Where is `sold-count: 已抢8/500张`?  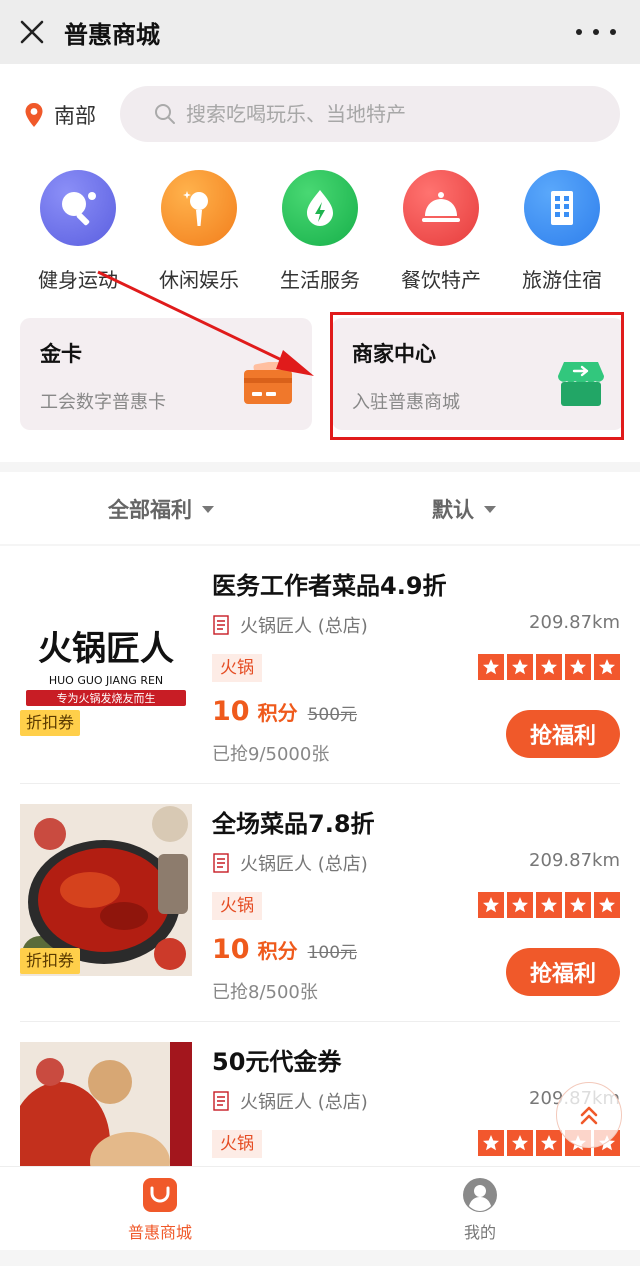
sold-count: 已抢8/500张 is located at coordinates (265, 992).